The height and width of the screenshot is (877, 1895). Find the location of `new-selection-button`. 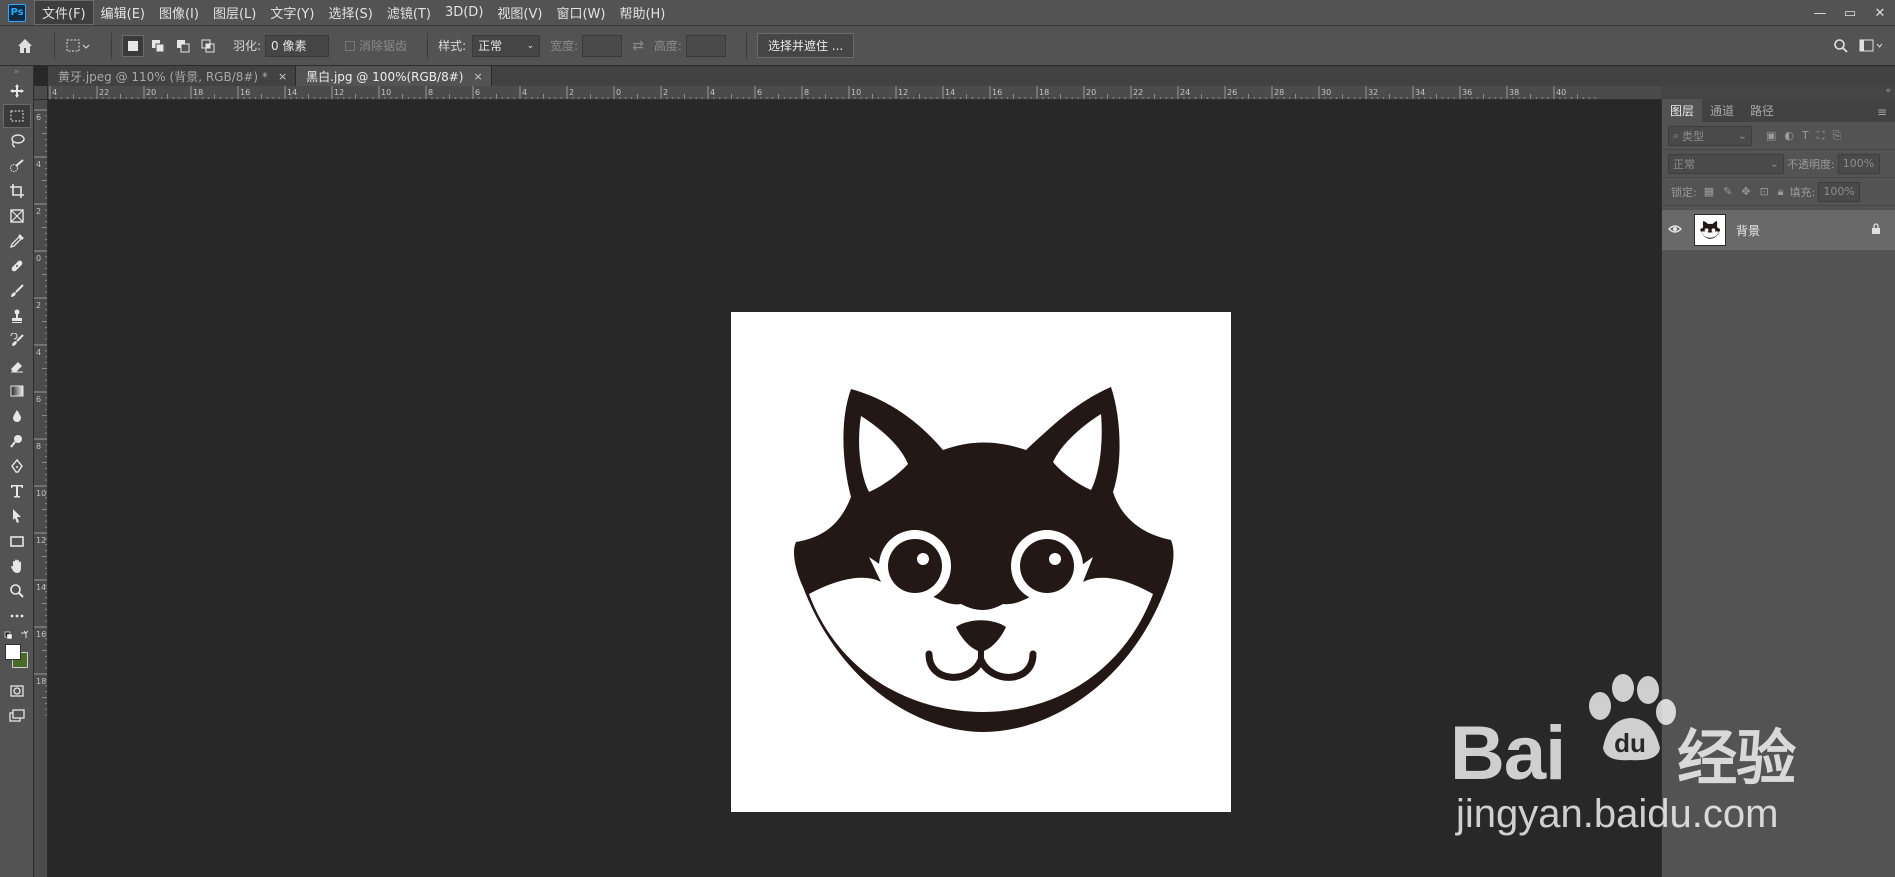

new-selection-button is located at coordinates (133, 45).